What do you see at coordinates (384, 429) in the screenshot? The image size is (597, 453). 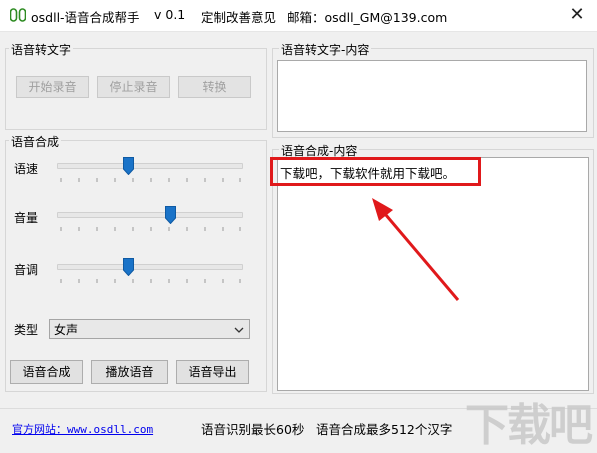 I see `synthesis-limit-text: 语音合成最多512个汉字` at bounding box center [384, 429].